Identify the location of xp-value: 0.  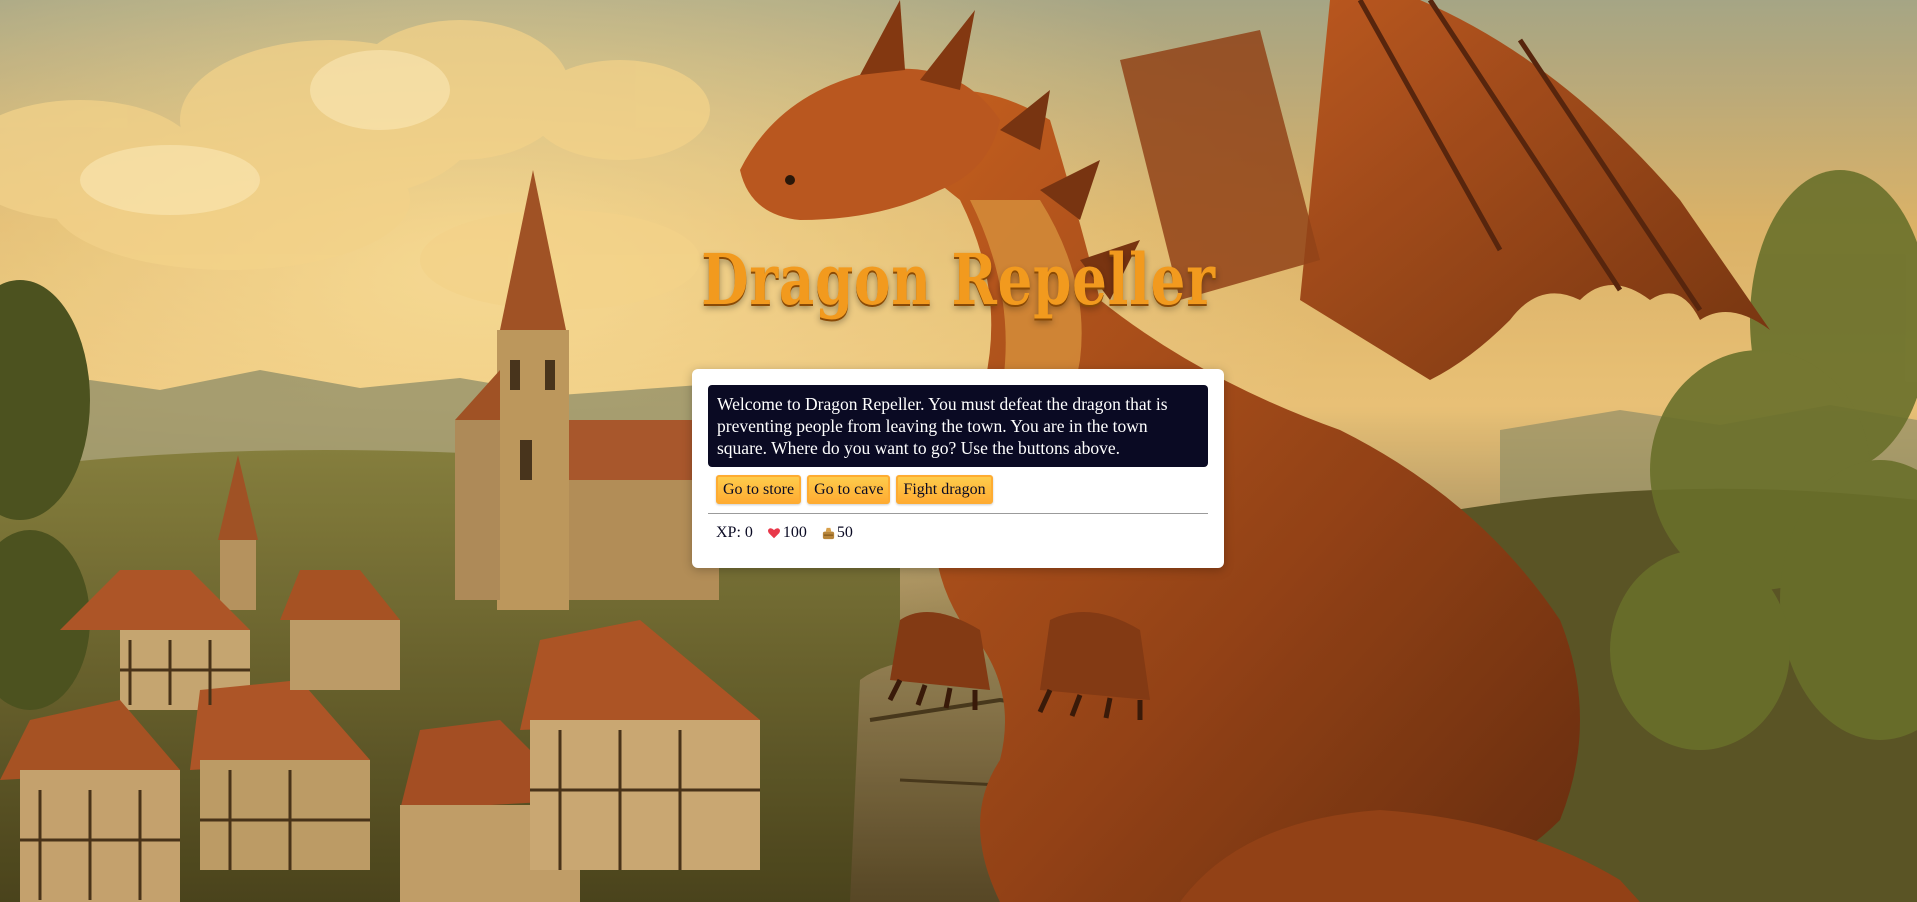
(748, 532).